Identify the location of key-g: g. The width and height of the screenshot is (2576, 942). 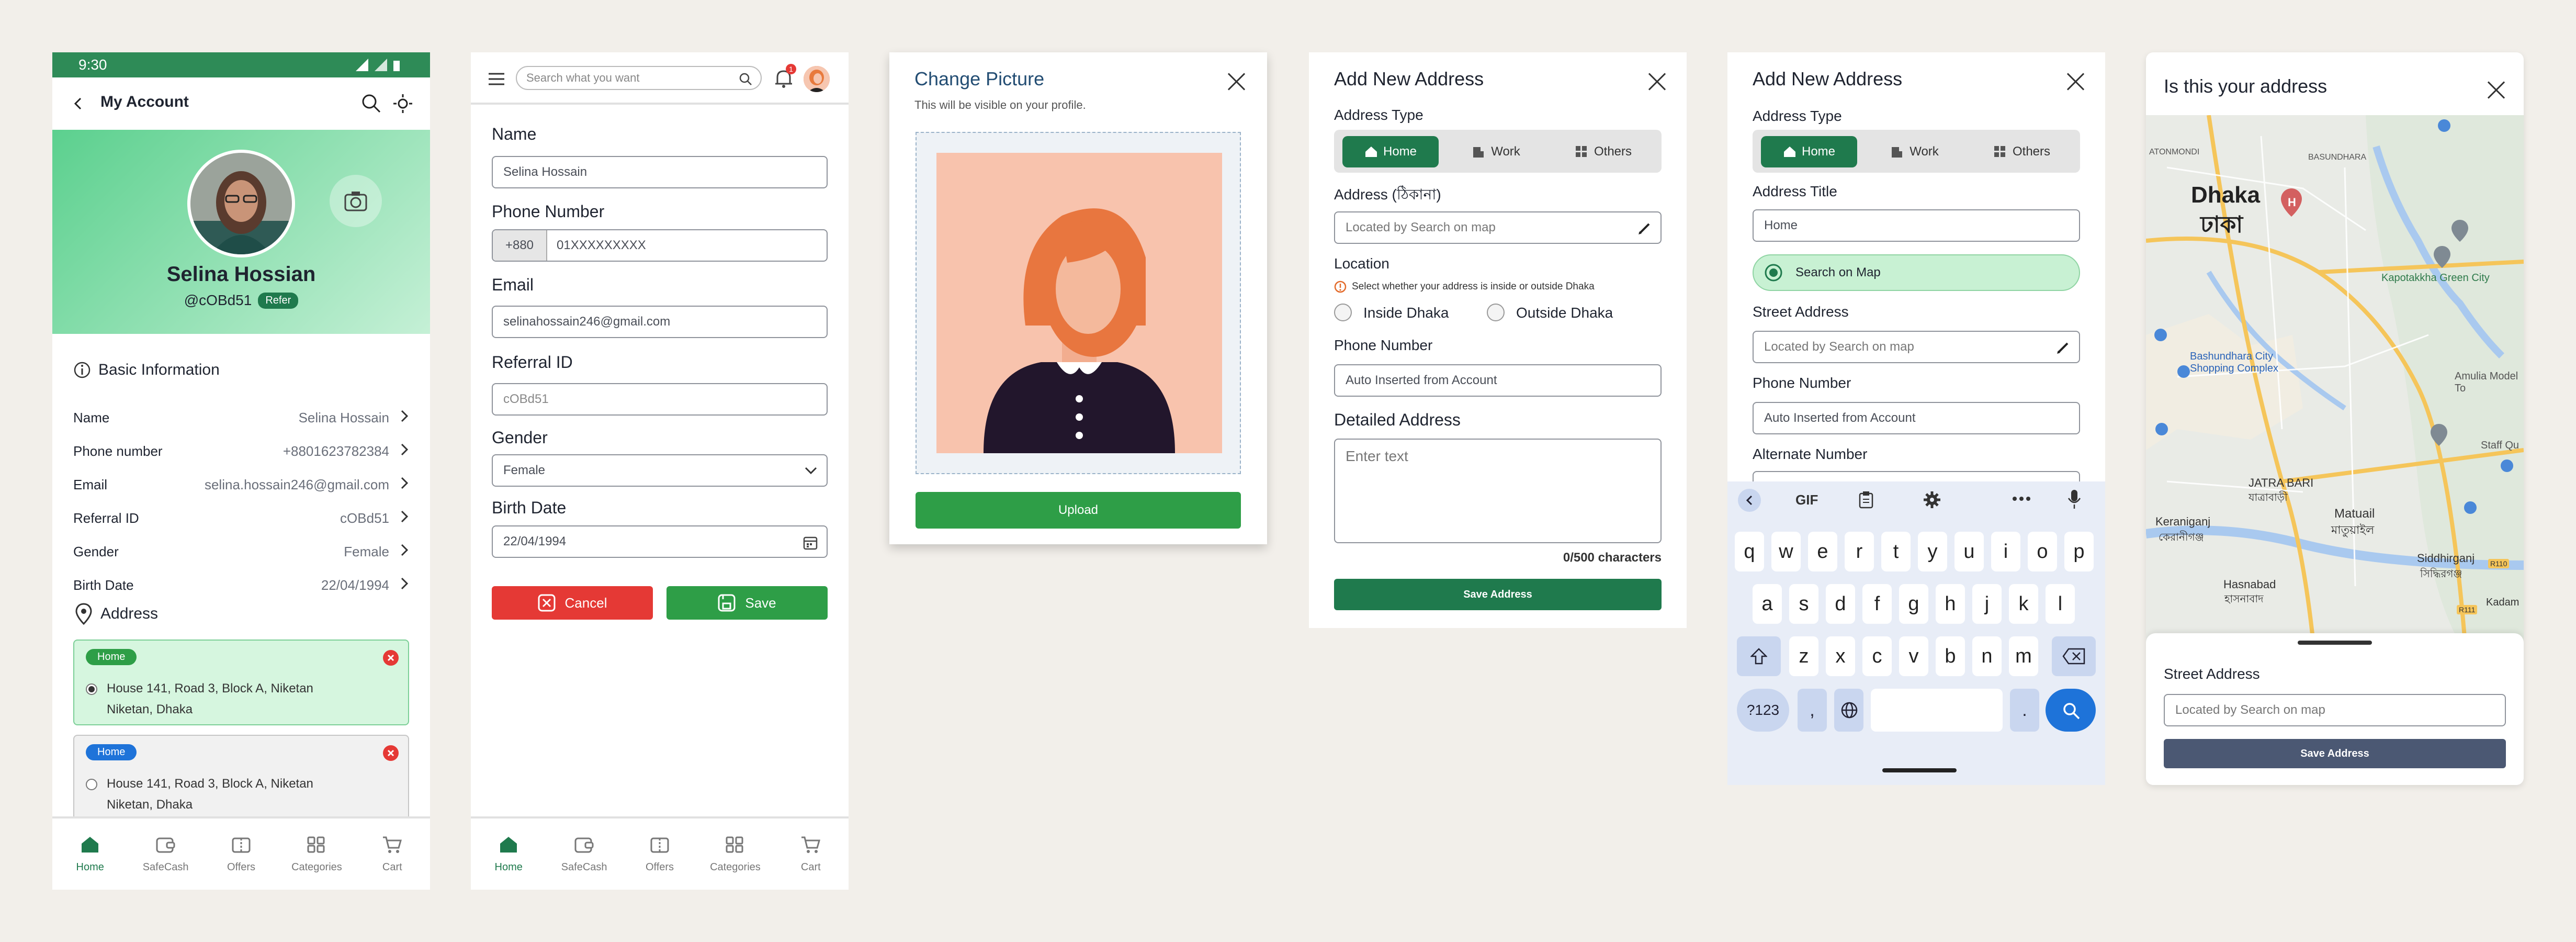
(1914, 604).